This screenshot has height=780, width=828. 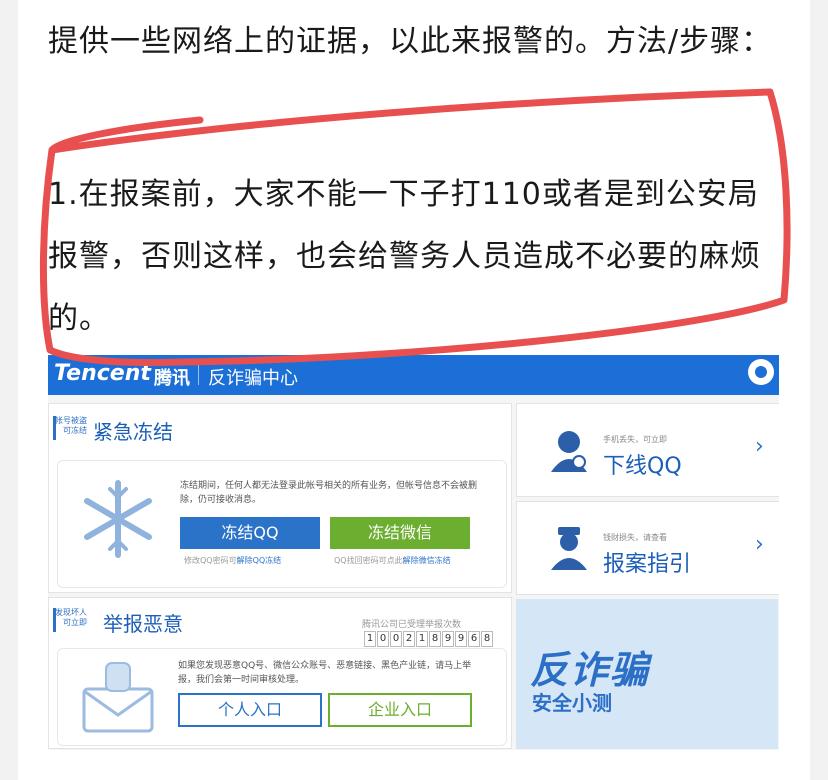 I want to click on banner-title: 反诈骗, so click(x=590, y=670).